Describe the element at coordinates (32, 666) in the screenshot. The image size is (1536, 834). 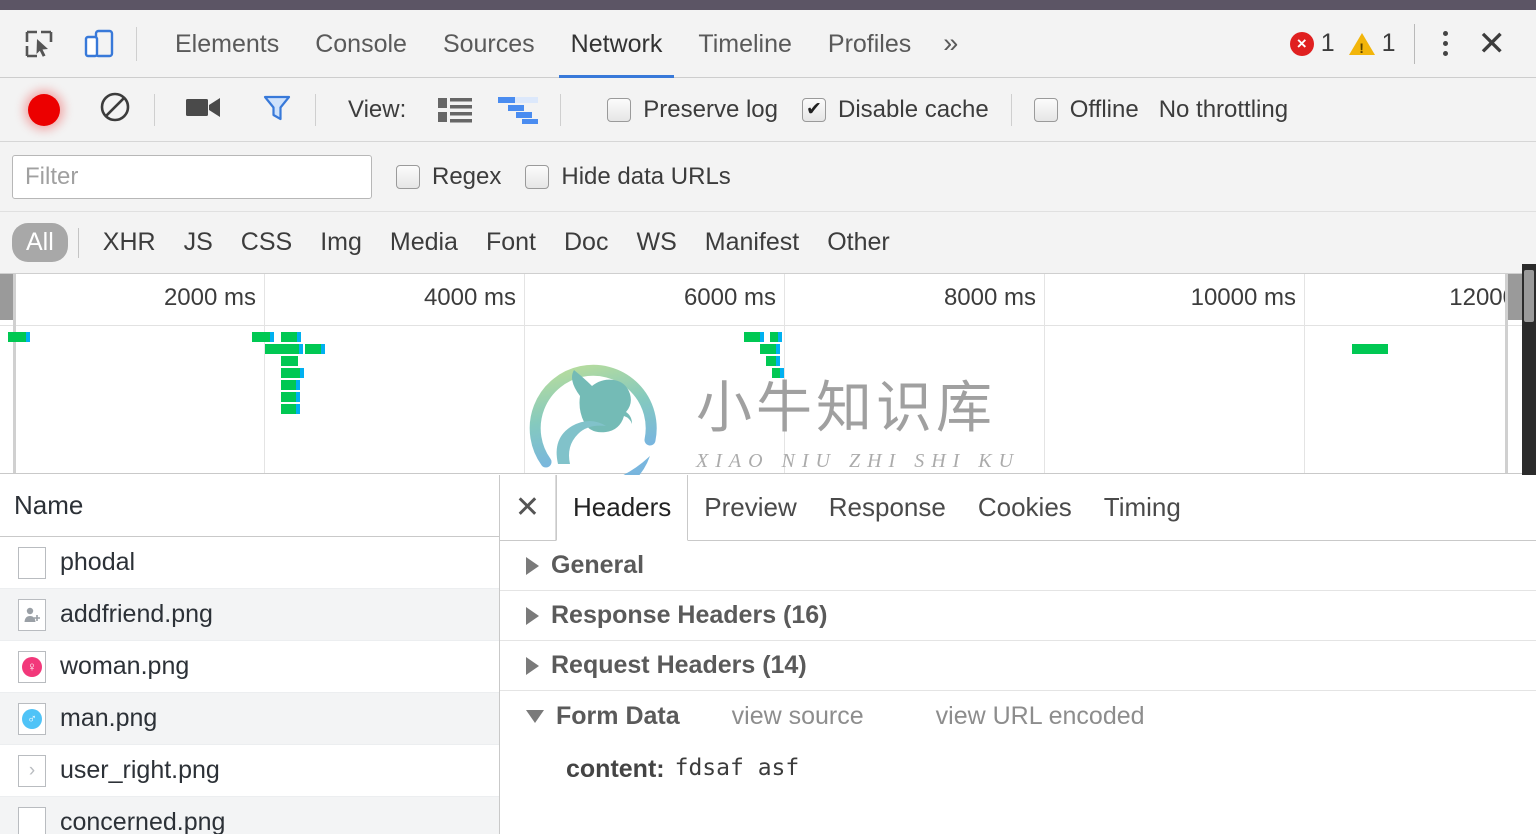
I see `woman-image-icon: ♀` at that location.